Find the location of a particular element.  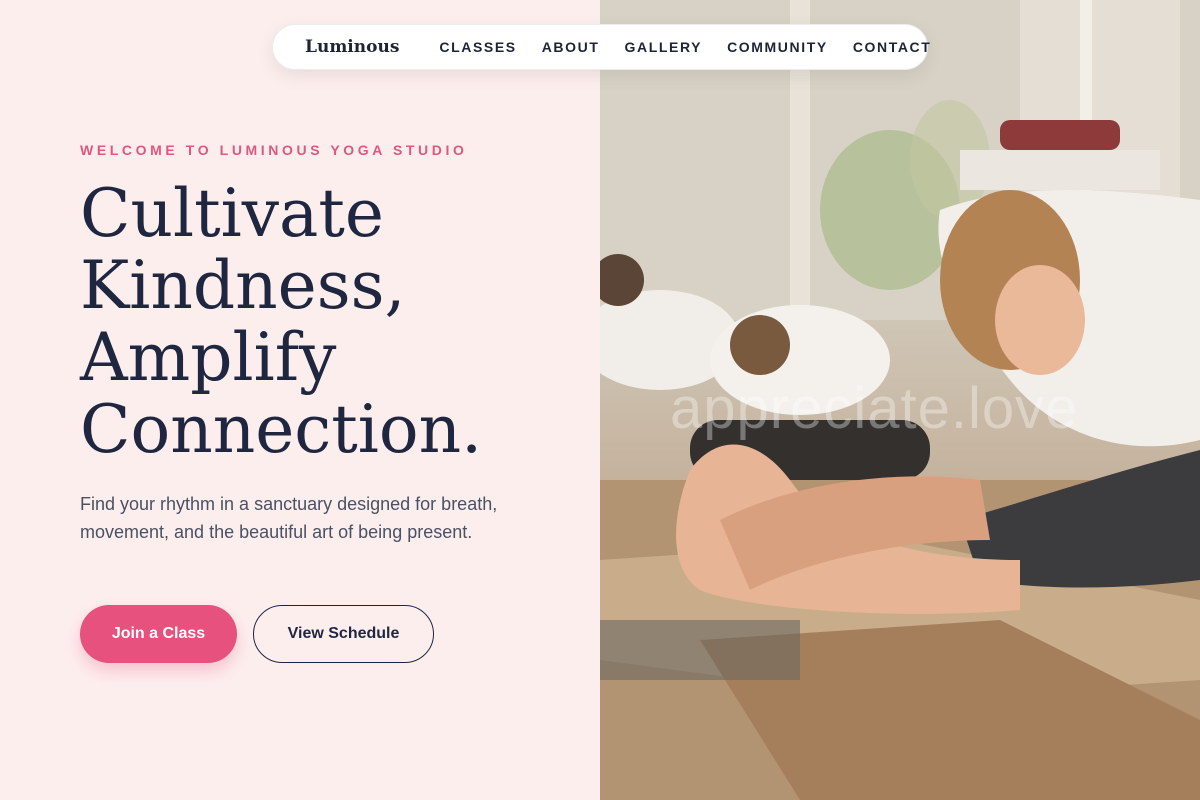

nav-link-contact: CONTACT is located at coordinates (892, 47).